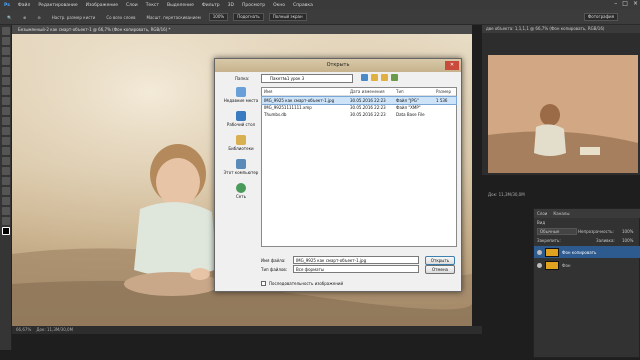 This screenshot has width=640, height=360. Describe the element at coordinates (5, 171) in the screenshot. I see `pen-tool-icon` at that location.